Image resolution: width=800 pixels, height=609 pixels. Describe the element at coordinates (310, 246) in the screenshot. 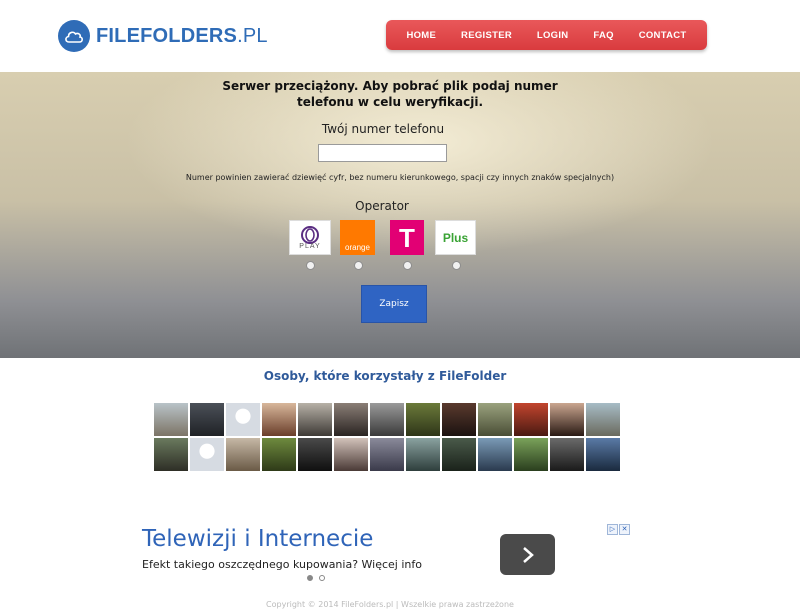

I see `play-logo-text: PLAY` at that location.